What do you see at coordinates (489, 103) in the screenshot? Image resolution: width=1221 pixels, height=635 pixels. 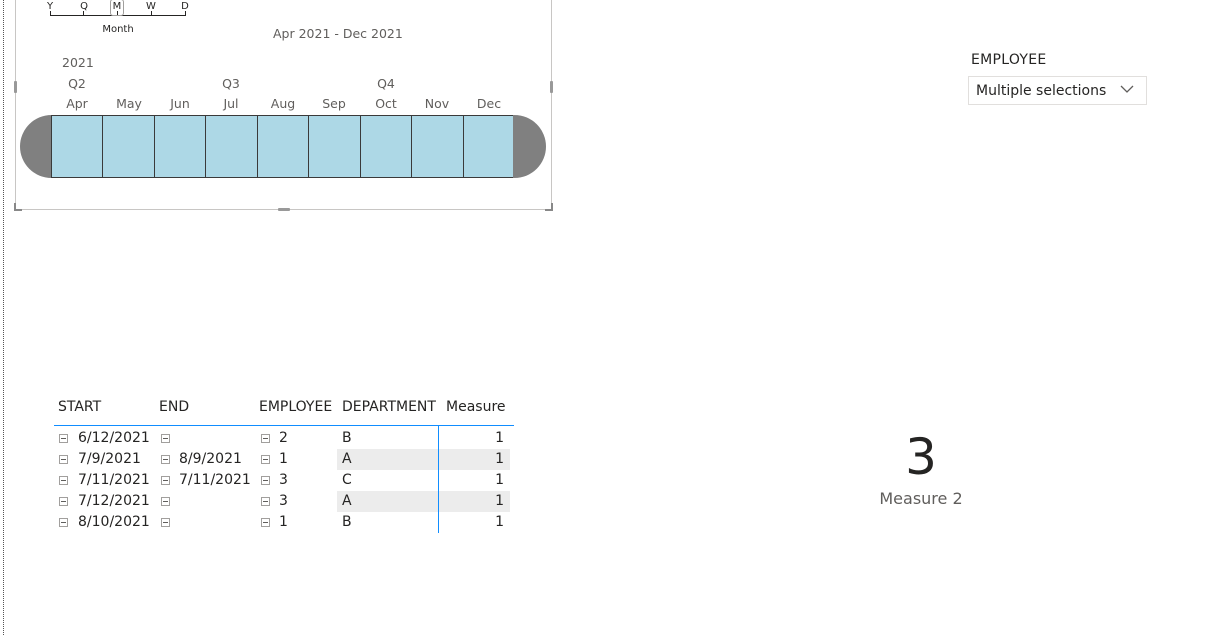 I see `timeline-month-label: Dec` at bounding box center [489, 103].